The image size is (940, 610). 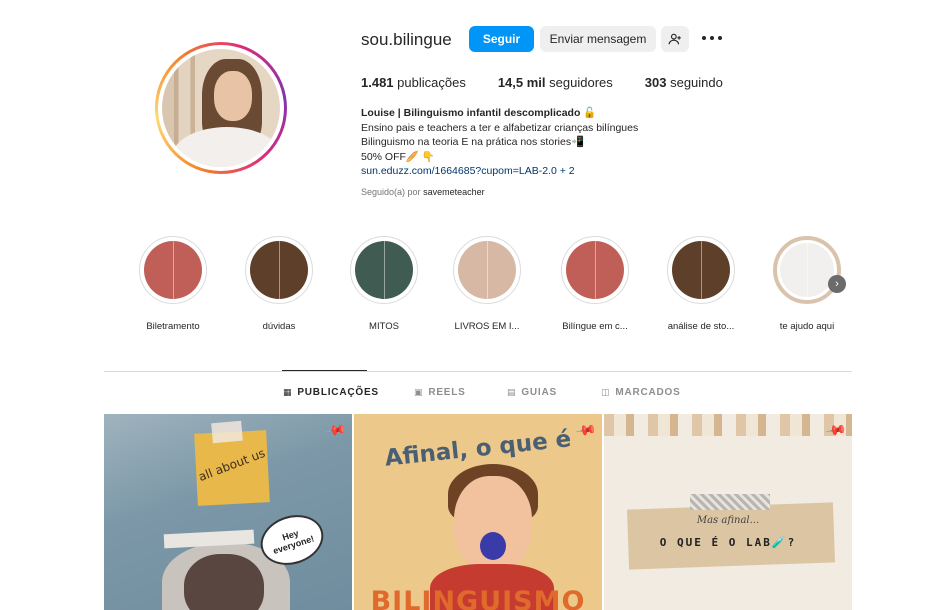 I want to click on following-label: seguindo, so click(x=696, y=82).